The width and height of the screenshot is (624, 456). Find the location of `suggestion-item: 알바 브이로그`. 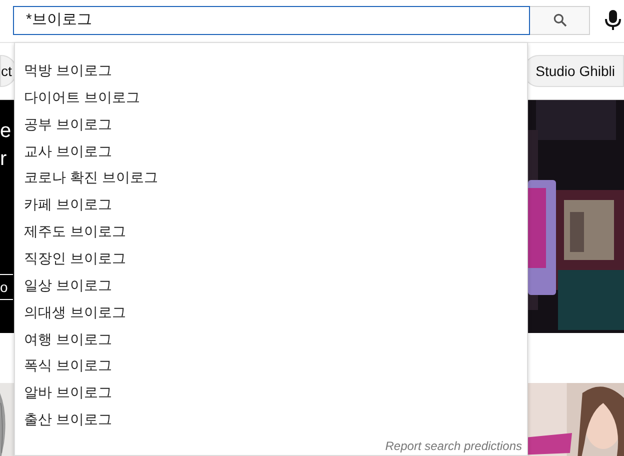

suggestion-item: 알바 브이로그 is located at coordinates (271, 392).